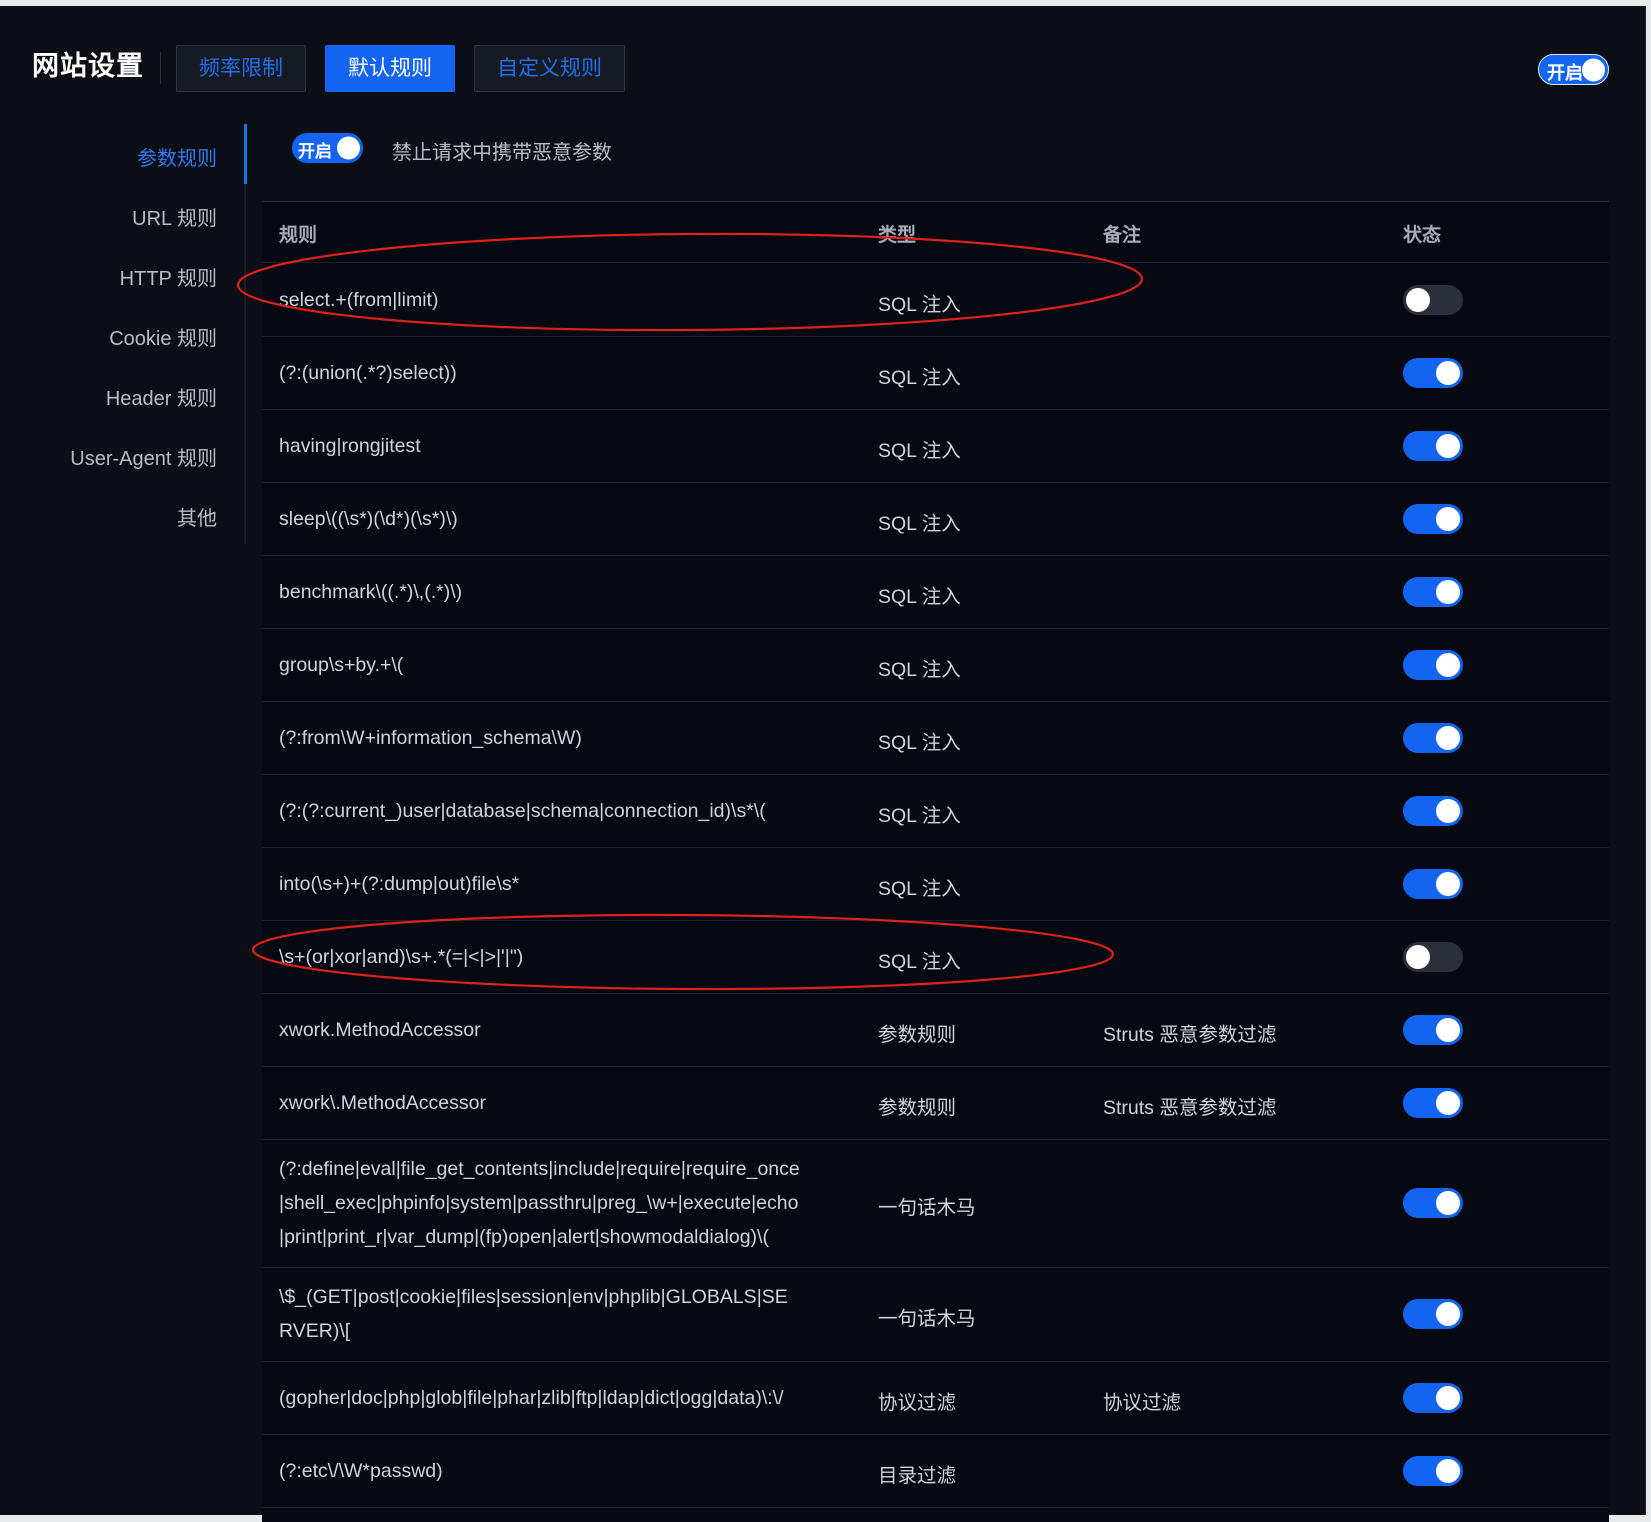 The image size is (1651, 1522). Describe the element at coordinates (341, 665) in the screenshot. I see `rule-pattern: group\s+by.+\(` at that location.